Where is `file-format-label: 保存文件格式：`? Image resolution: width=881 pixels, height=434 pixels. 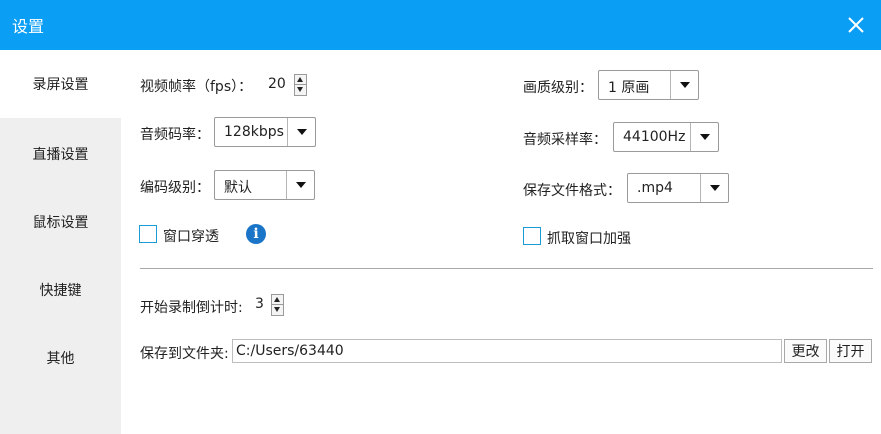 file-format-label: 保存文件格式： is located at coordinates (572, 191).